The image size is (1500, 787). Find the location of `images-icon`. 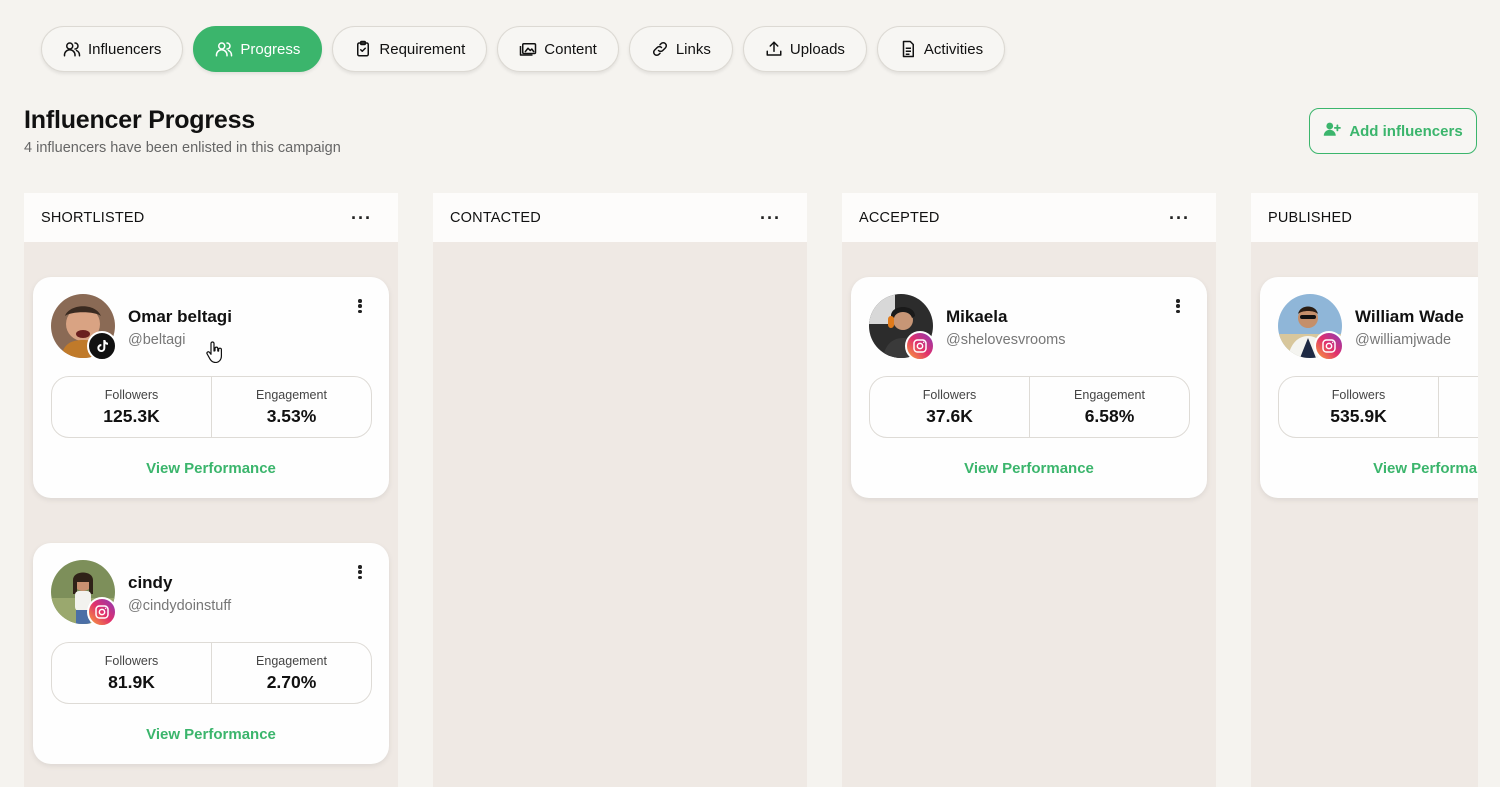

images-icon is located at coordinates (528, 49).